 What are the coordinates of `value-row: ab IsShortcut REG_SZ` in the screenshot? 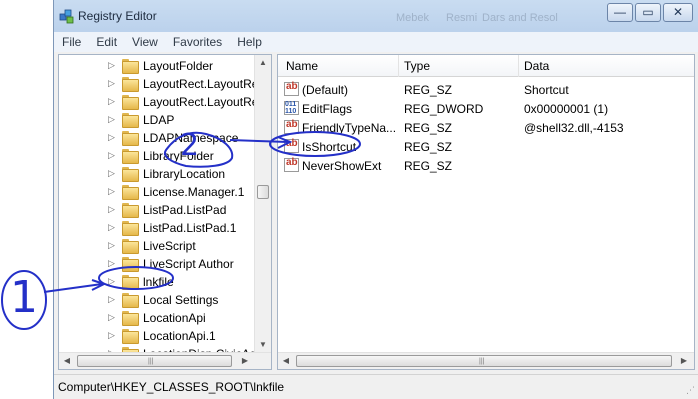 It's located at (486, 146).